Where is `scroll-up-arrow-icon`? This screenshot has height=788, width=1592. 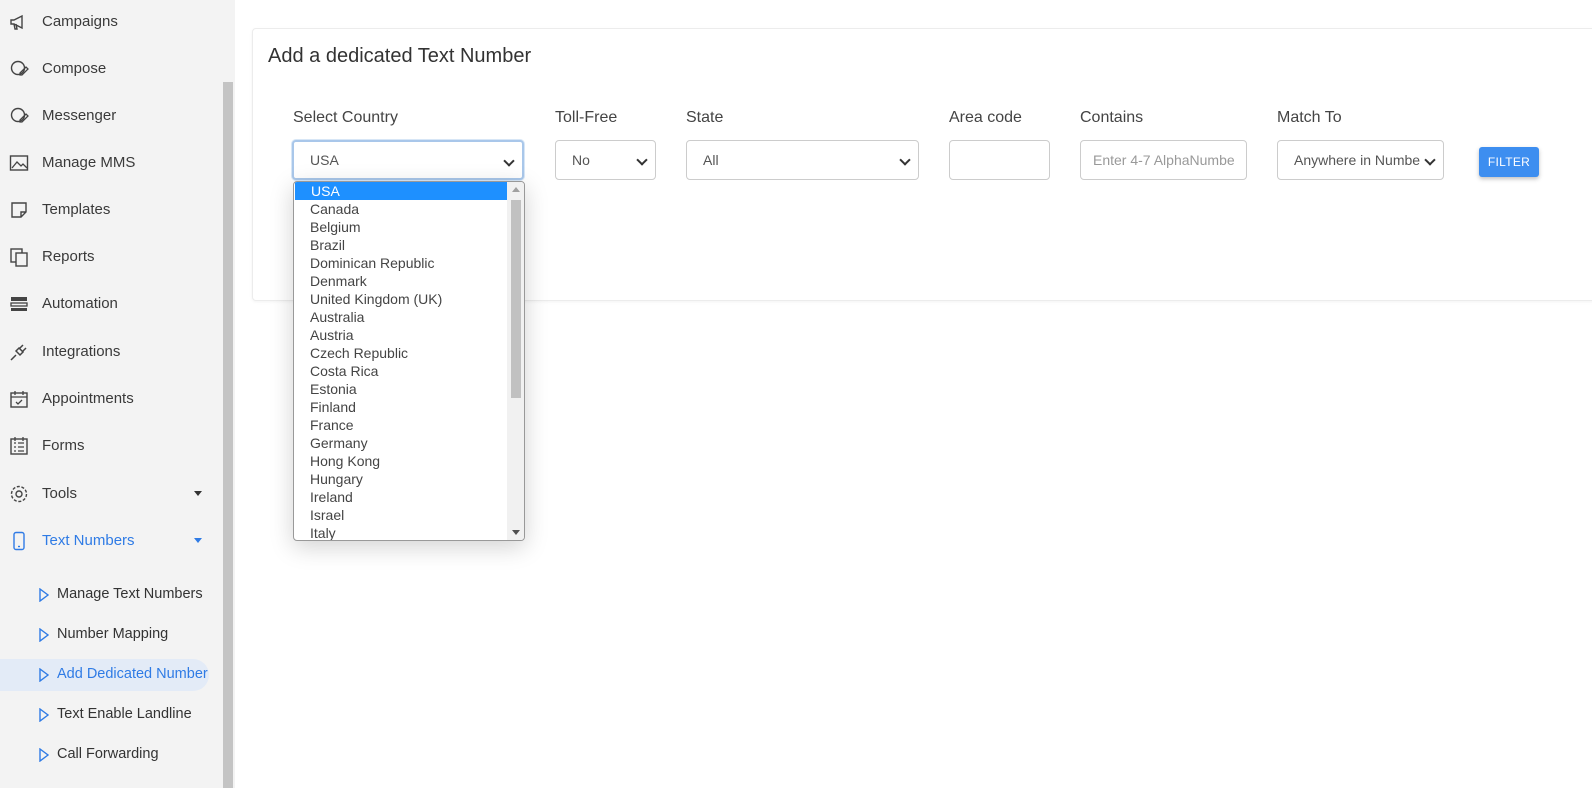 scroll-up-arrow-icon is located at coordinates (516, 189).